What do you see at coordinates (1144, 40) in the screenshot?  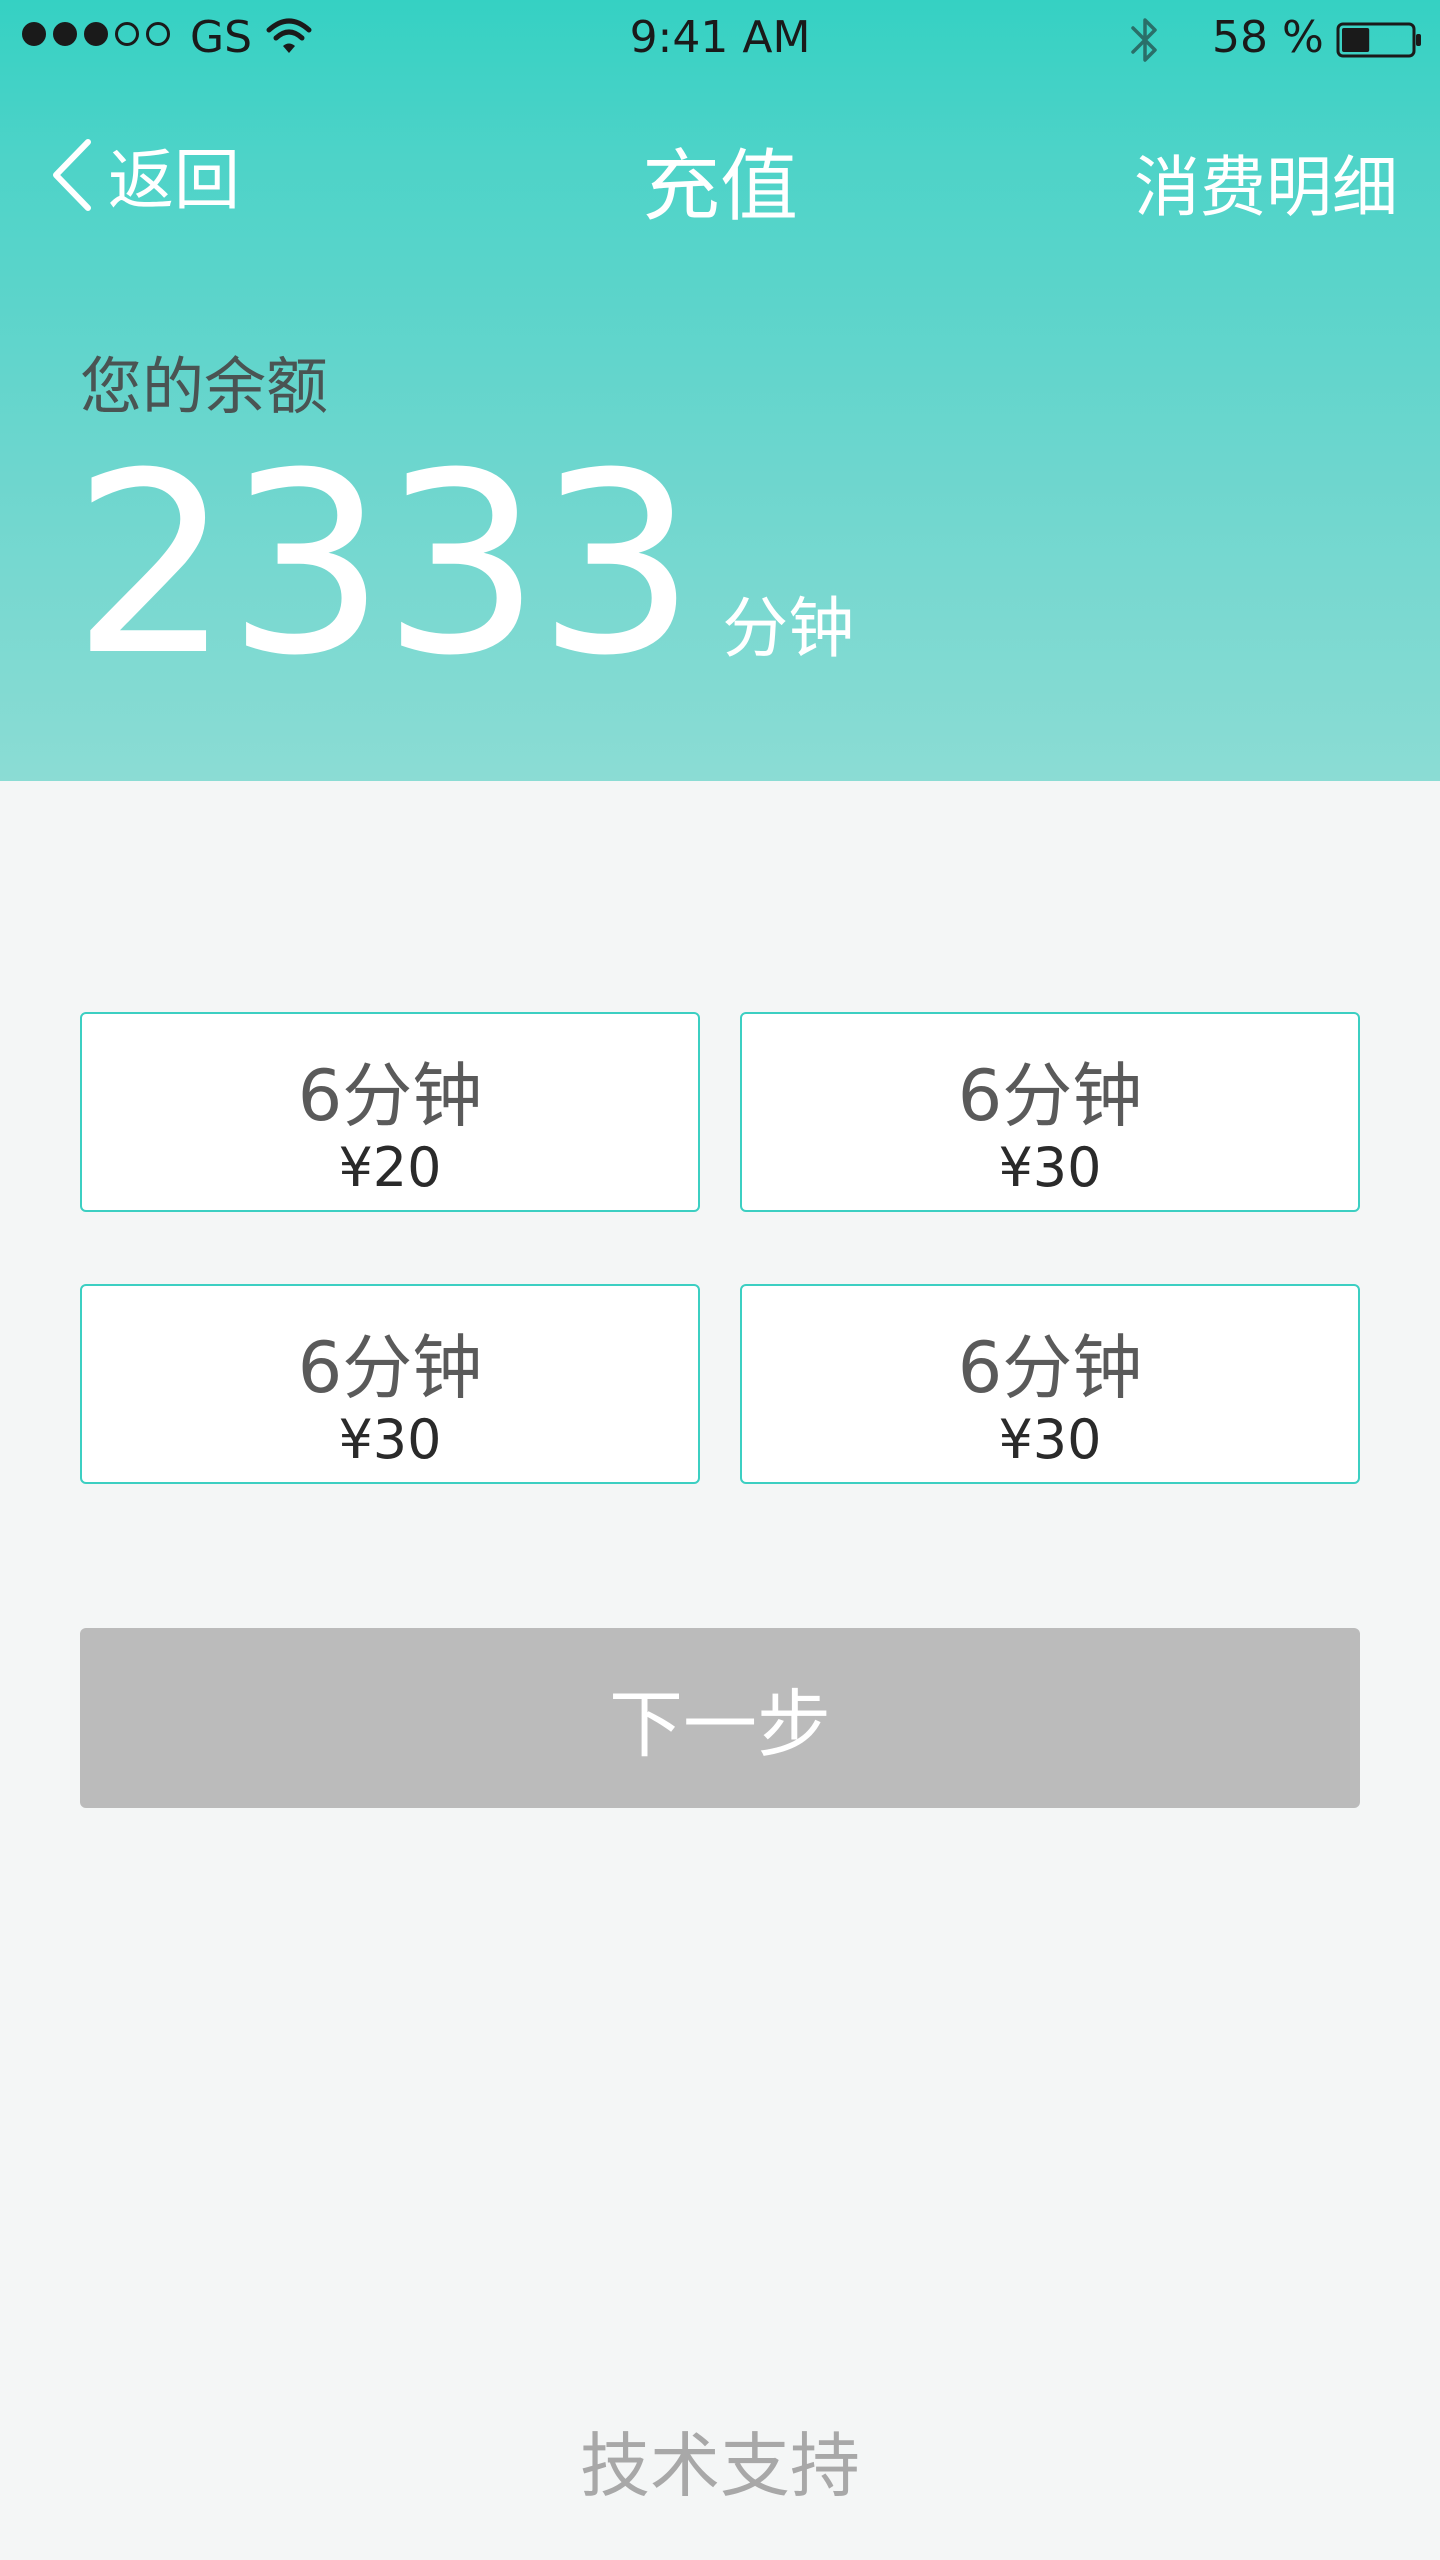 I see `bluetooth-icon` at bounding box center [1144, 40].